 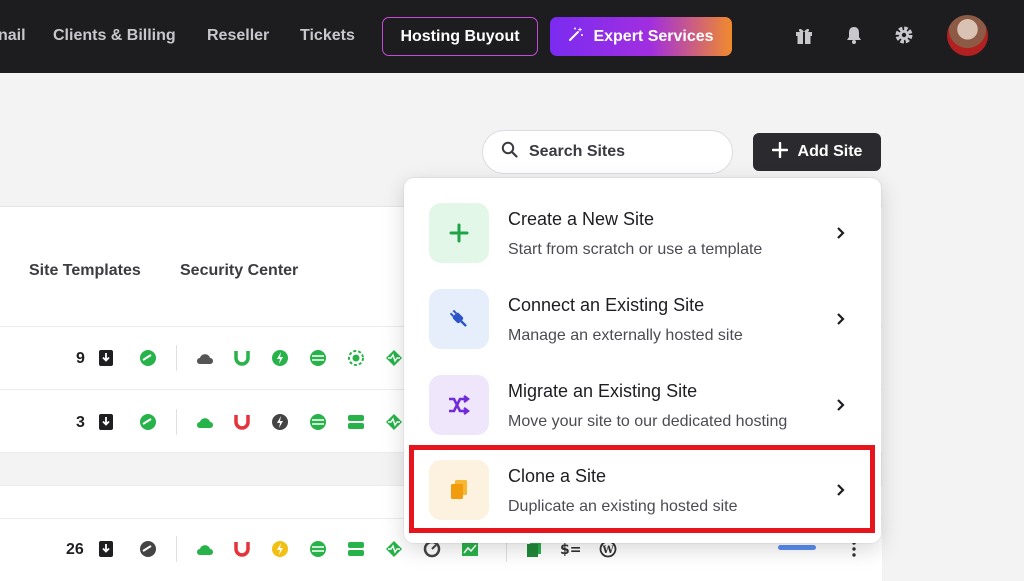 I want to click on clone-copy-icon, so click(x=459, y=490).